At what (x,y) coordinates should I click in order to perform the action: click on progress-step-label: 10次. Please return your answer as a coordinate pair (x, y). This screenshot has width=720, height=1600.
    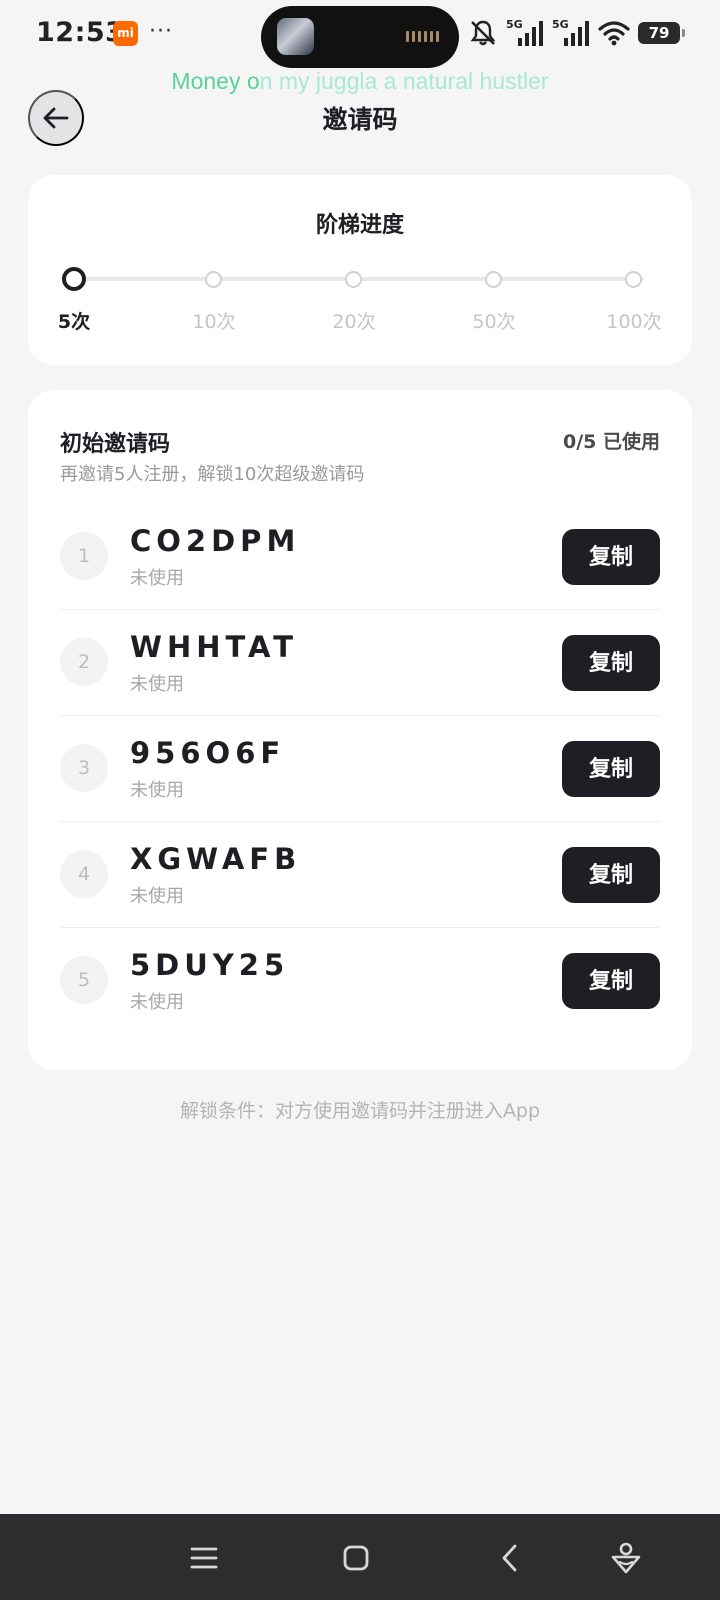
    Looking at the image, I should click on (214, 322).